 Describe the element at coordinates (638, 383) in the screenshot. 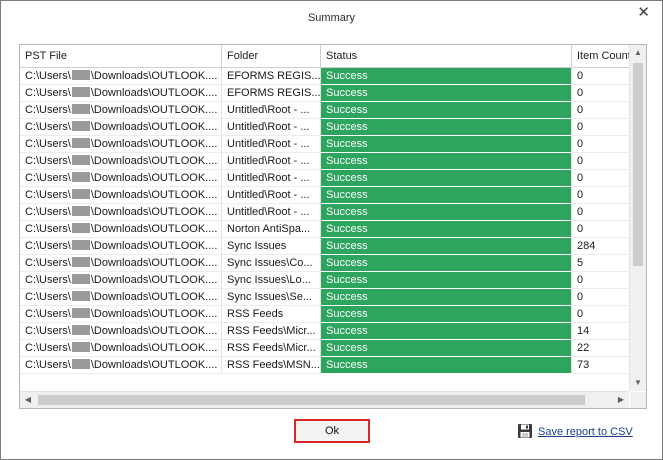

I see `scroll-down-arrow-icon: ▼` at that location.